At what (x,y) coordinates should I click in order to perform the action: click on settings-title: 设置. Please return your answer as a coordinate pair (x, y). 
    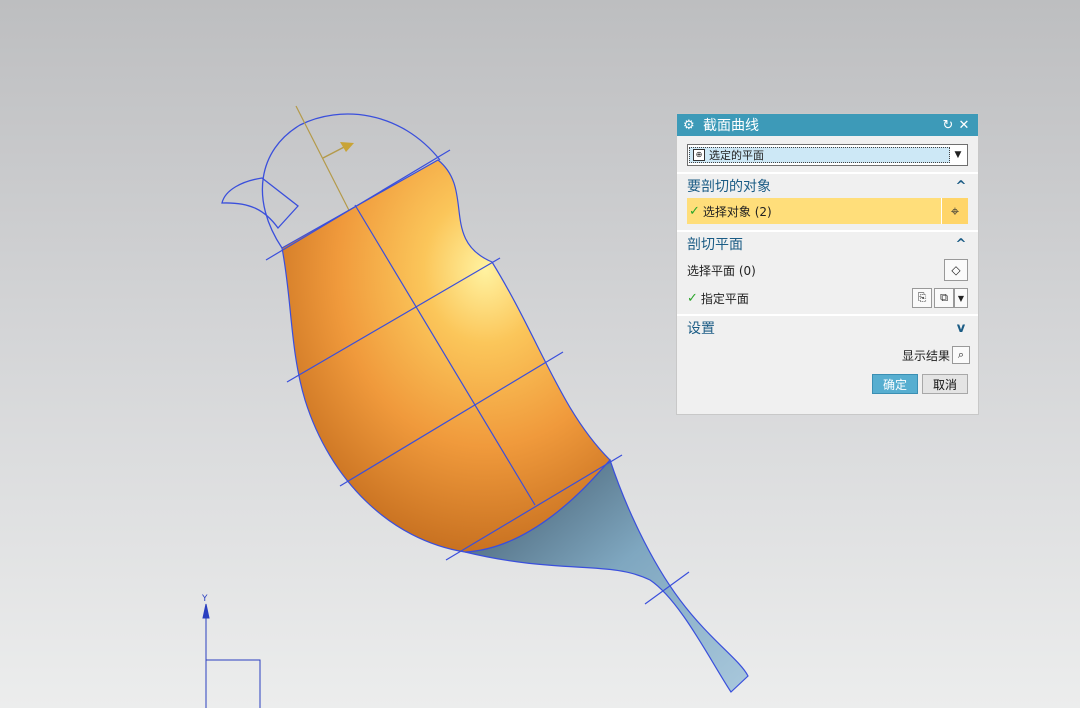
    Looking at the image, I should click on (701, 329).